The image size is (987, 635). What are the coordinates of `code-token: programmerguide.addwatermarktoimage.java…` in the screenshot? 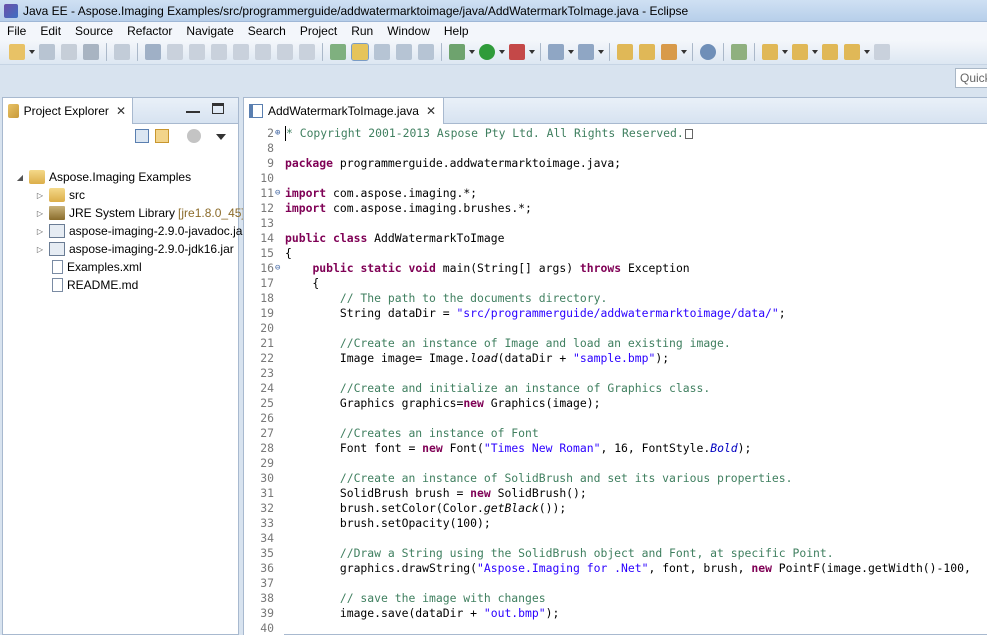 It's located at (480, 163).